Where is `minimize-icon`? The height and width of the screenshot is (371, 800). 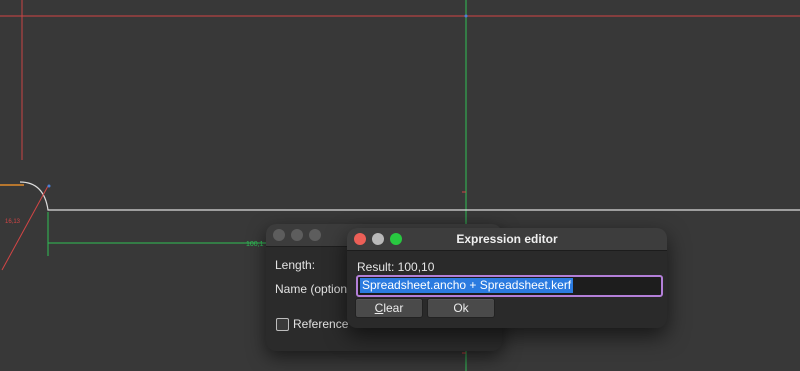
minimize-icon is located at coordinates (297, 235).